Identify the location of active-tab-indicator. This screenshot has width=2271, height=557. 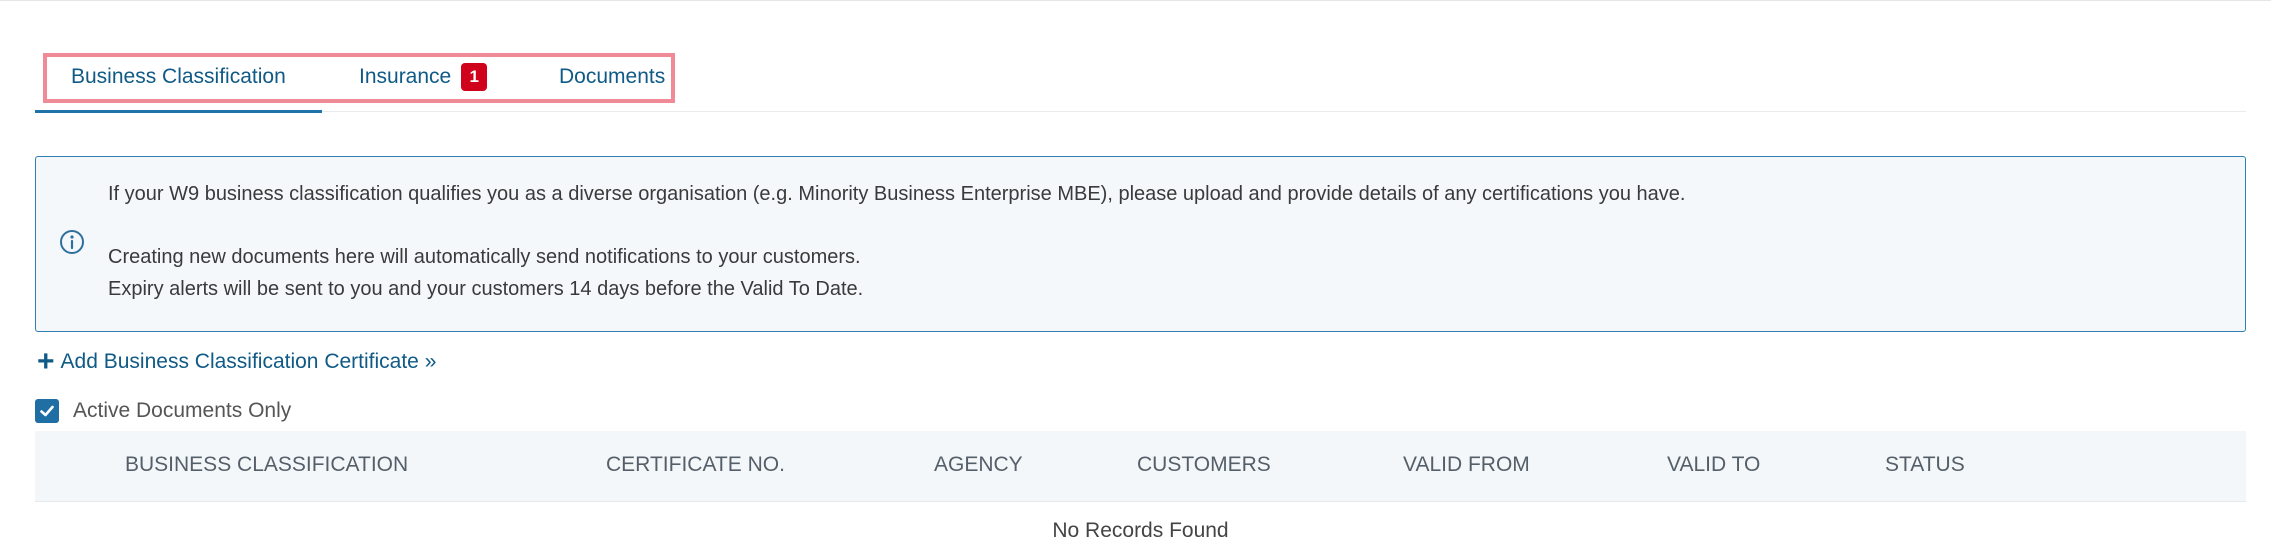
(178, 111).